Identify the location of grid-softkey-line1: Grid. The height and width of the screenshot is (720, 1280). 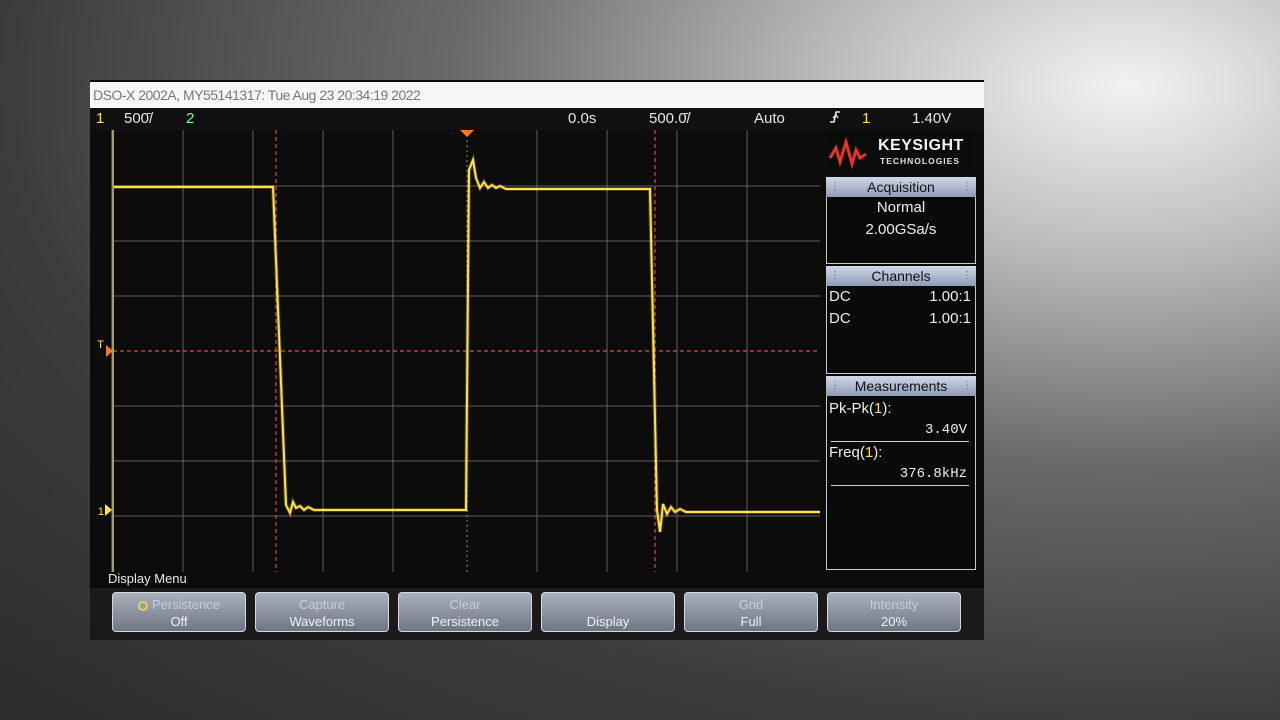
(751, 604).